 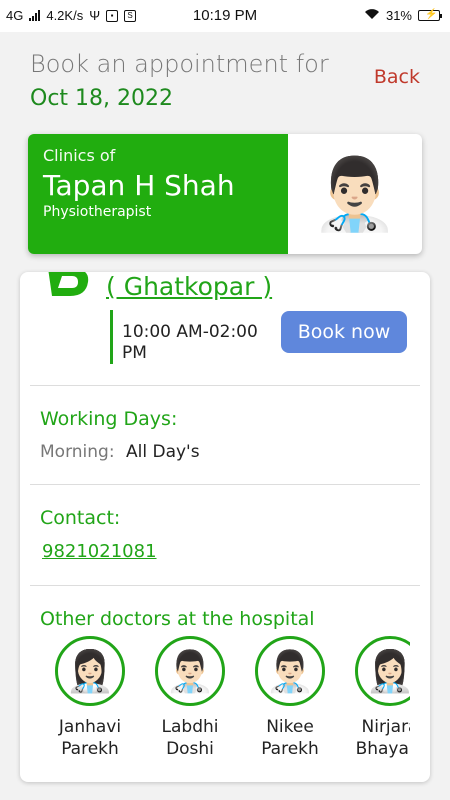 What do you see at coordinates (177, 619) in the screenshot?
I see `other-doctors-title: Other doctors at the hospital` at bounding box center [177, 619].